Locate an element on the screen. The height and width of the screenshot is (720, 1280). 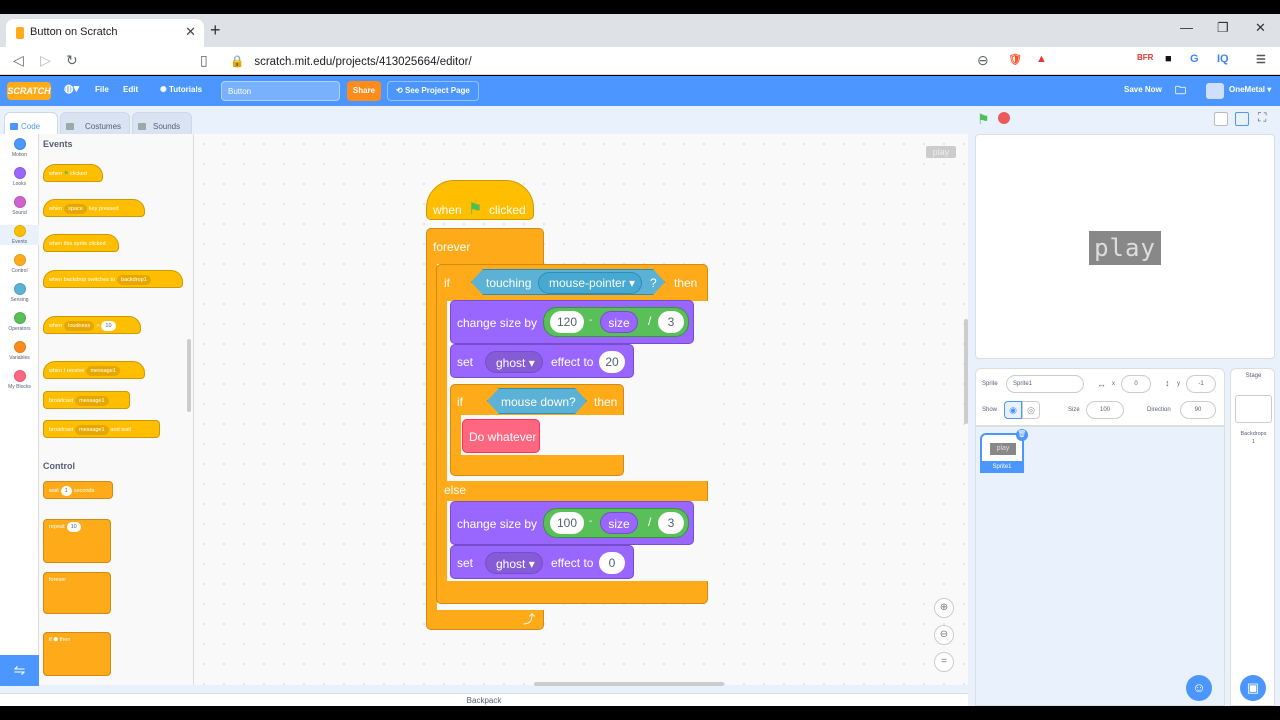
block-if-then: if ⬢ then is located at coordinates (77, 654).